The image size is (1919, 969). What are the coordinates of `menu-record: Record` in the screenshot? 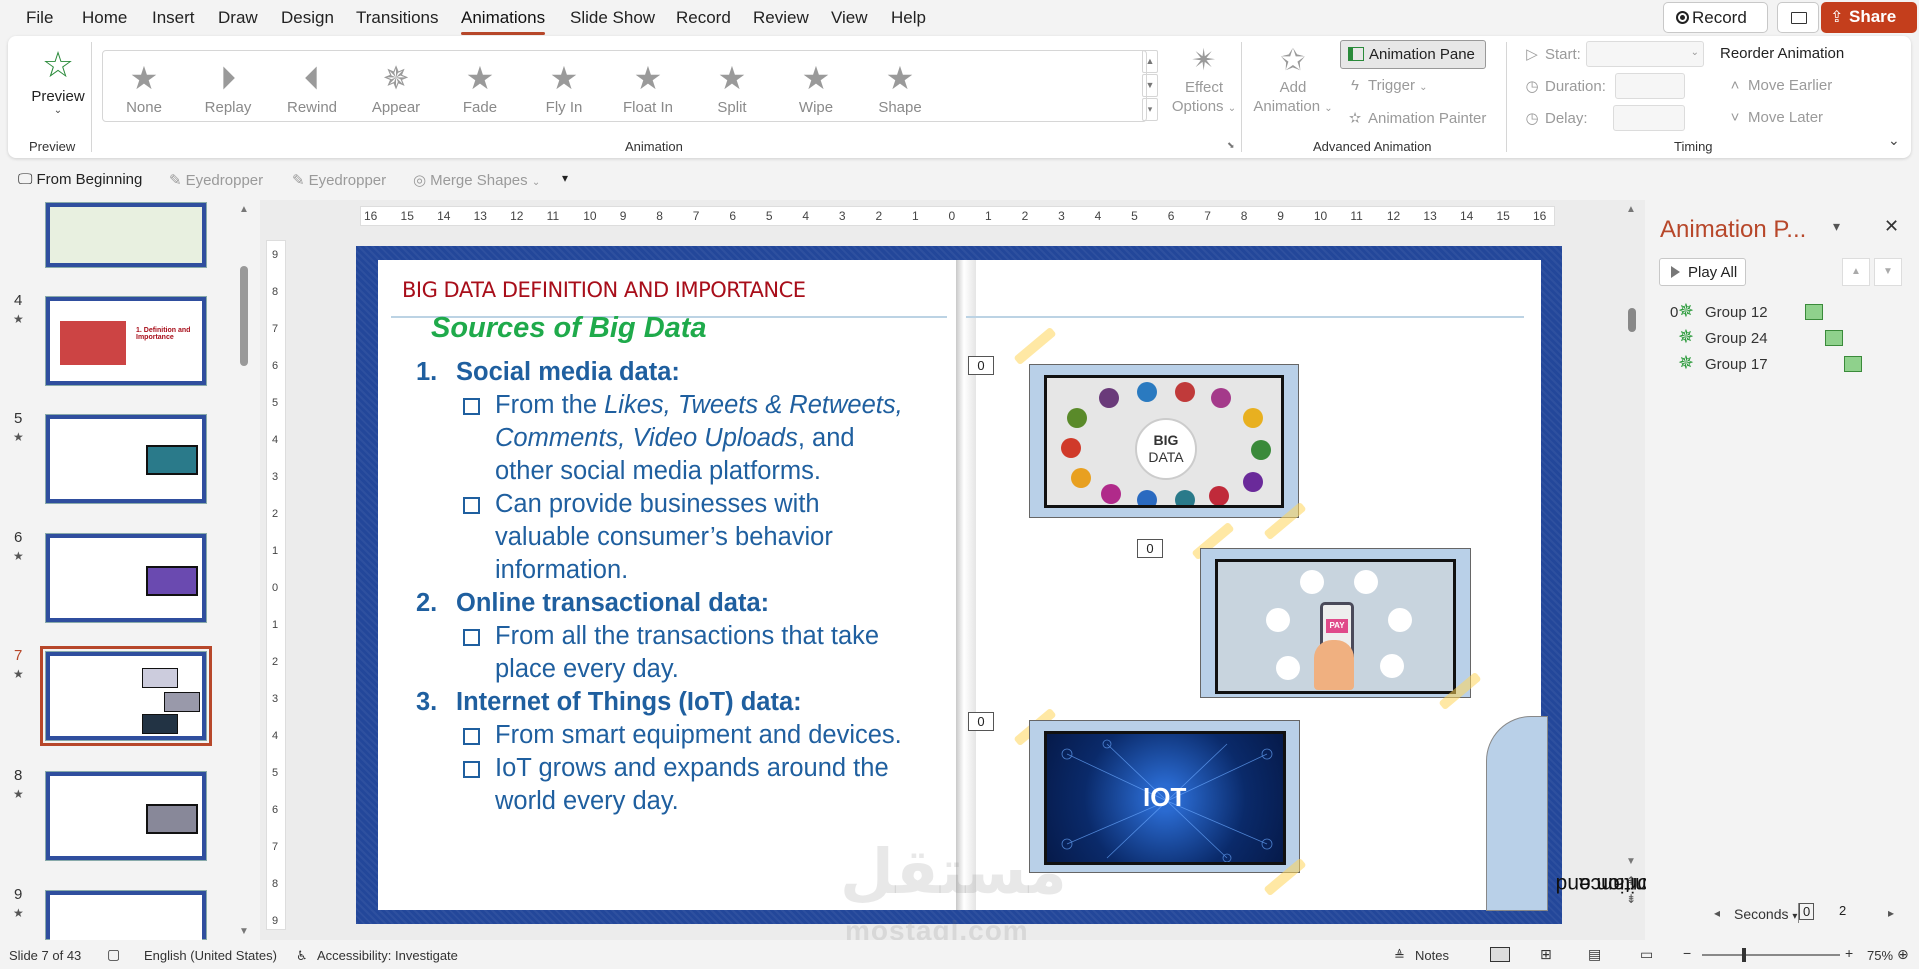 It's located at (703, 18).